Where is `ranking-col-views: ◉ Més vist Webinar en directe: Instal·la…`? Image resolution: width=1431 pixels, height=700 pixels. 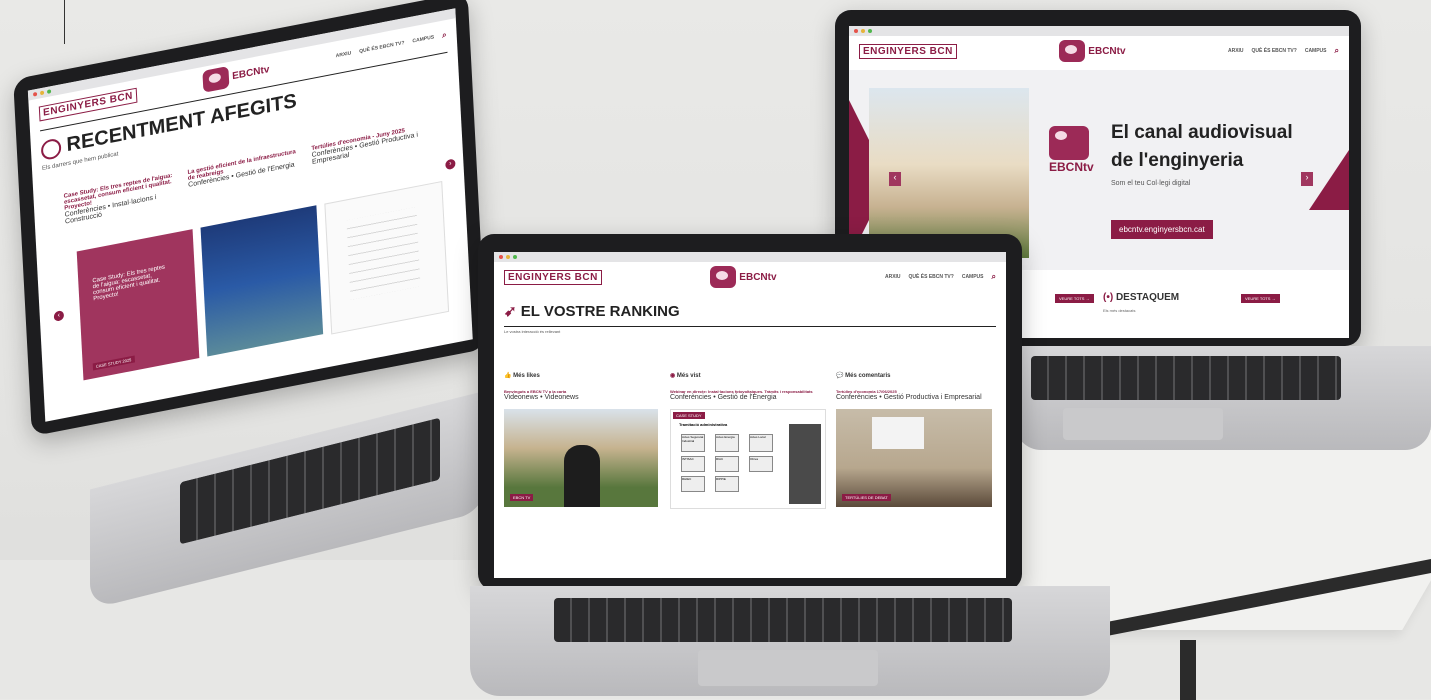 ranking-col-views: ◉ Més vist Webinar en directe: Instal·la… is located at coordinates (748, 440).